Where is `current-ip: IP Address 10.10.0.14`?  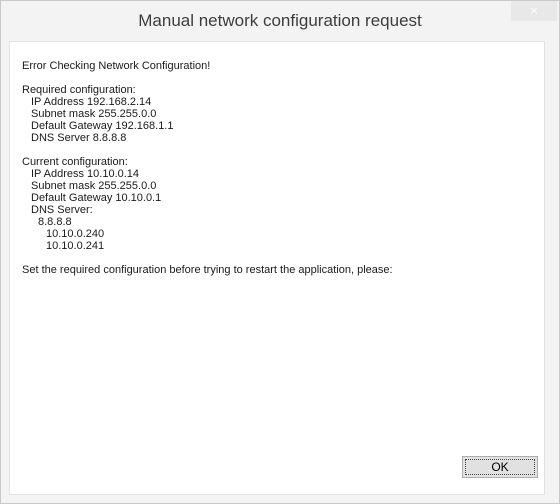
current-ip: IP Address 10.10.0.14 is located at coordinates (85, 174).